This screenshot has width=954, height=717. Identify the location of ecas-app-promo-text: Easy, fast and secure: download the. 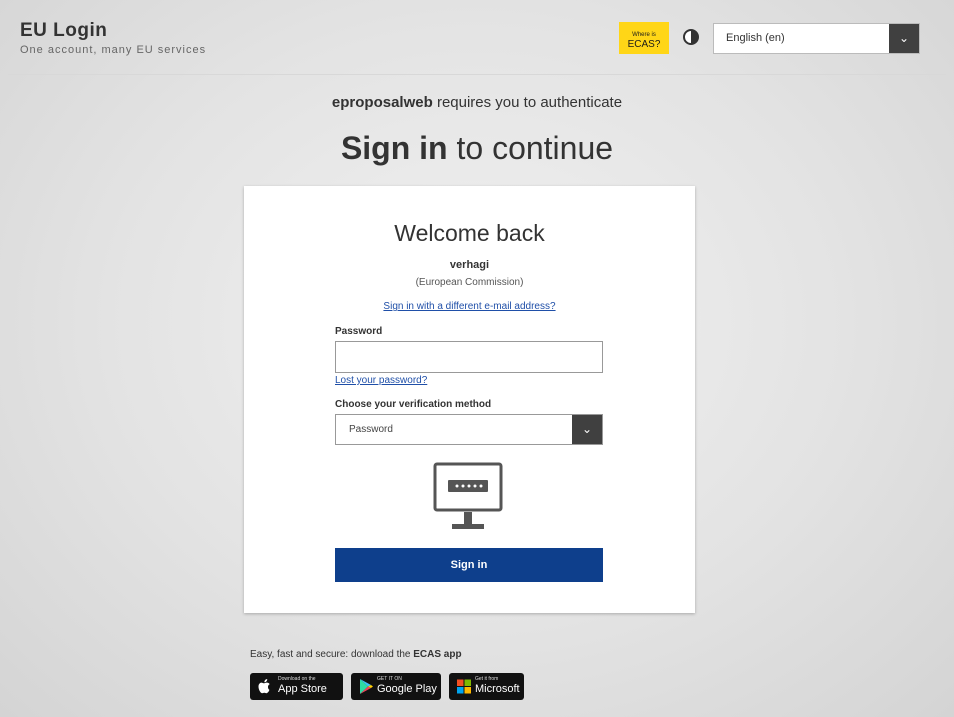
(332, 654).